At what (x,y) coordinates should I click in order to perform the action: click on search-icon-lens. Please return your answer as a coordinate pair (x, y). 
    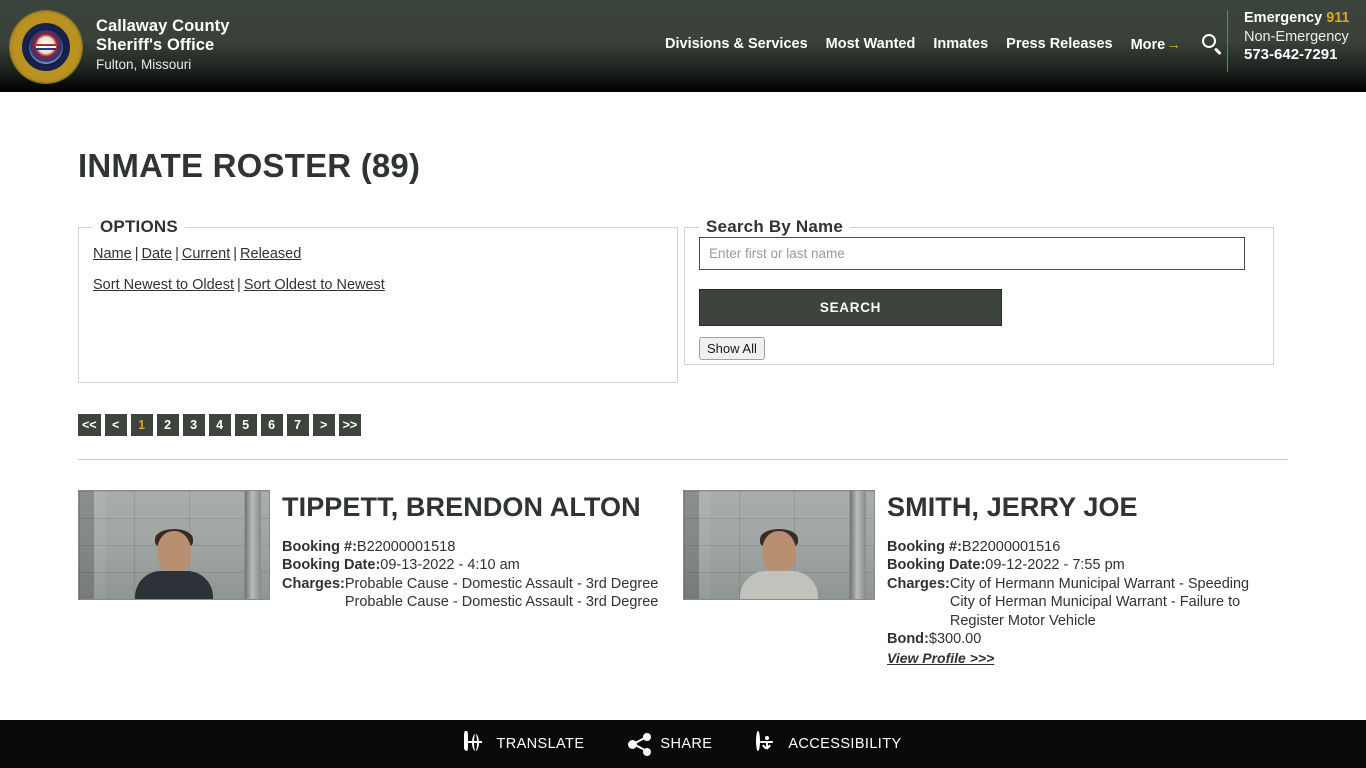
    Looking at the image, I should click on (1209, 41).